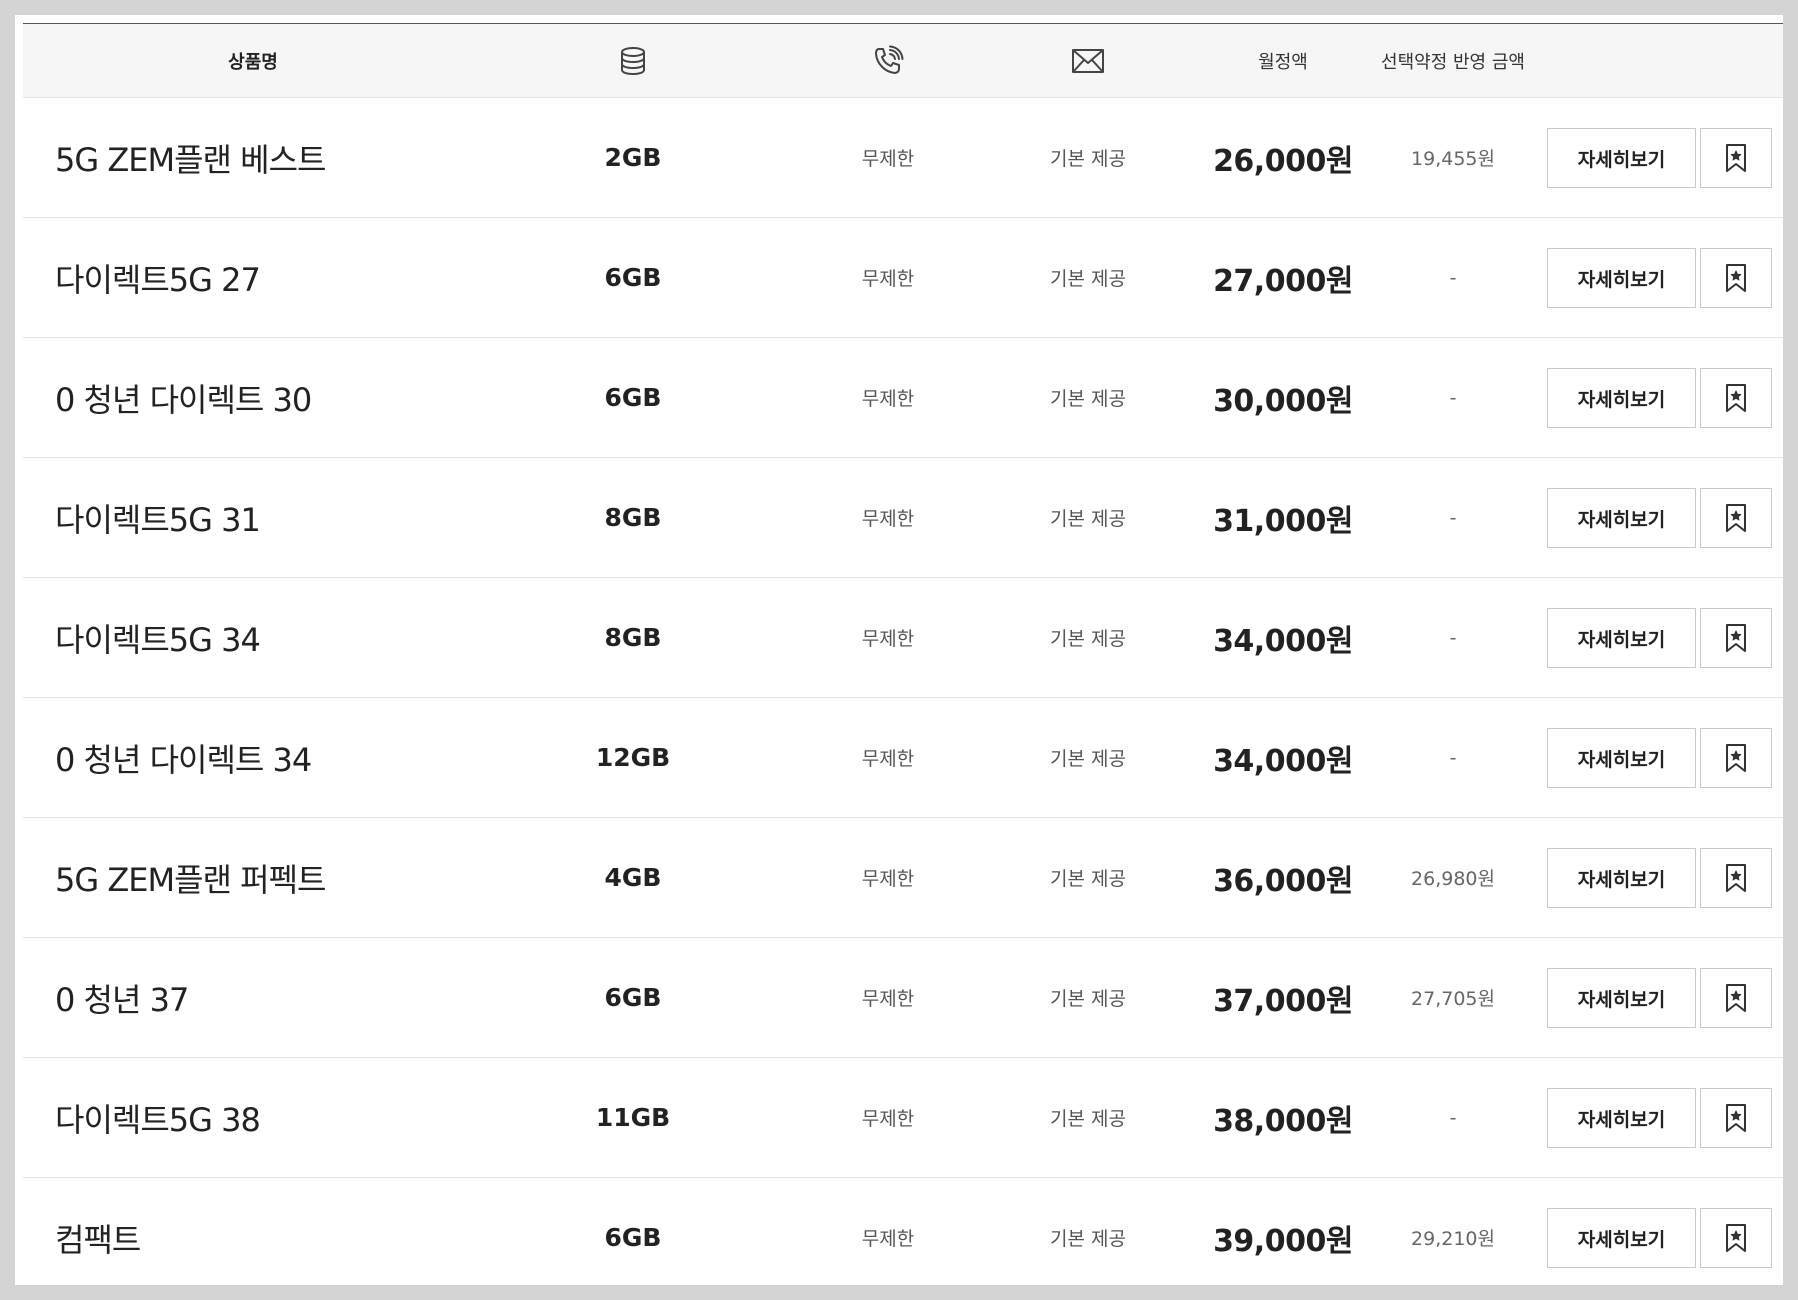  I want to click on plan-price-cell: 39,000원, so click(1283, 1231).